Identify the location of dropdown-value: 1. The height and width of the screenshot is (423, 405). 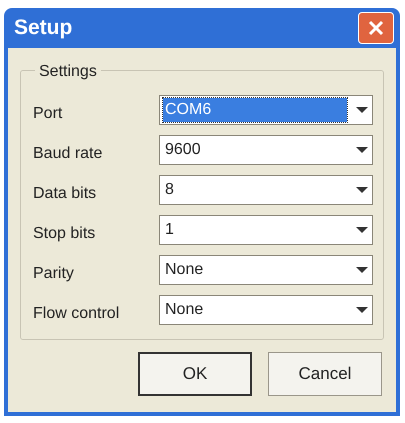
(169, 230).